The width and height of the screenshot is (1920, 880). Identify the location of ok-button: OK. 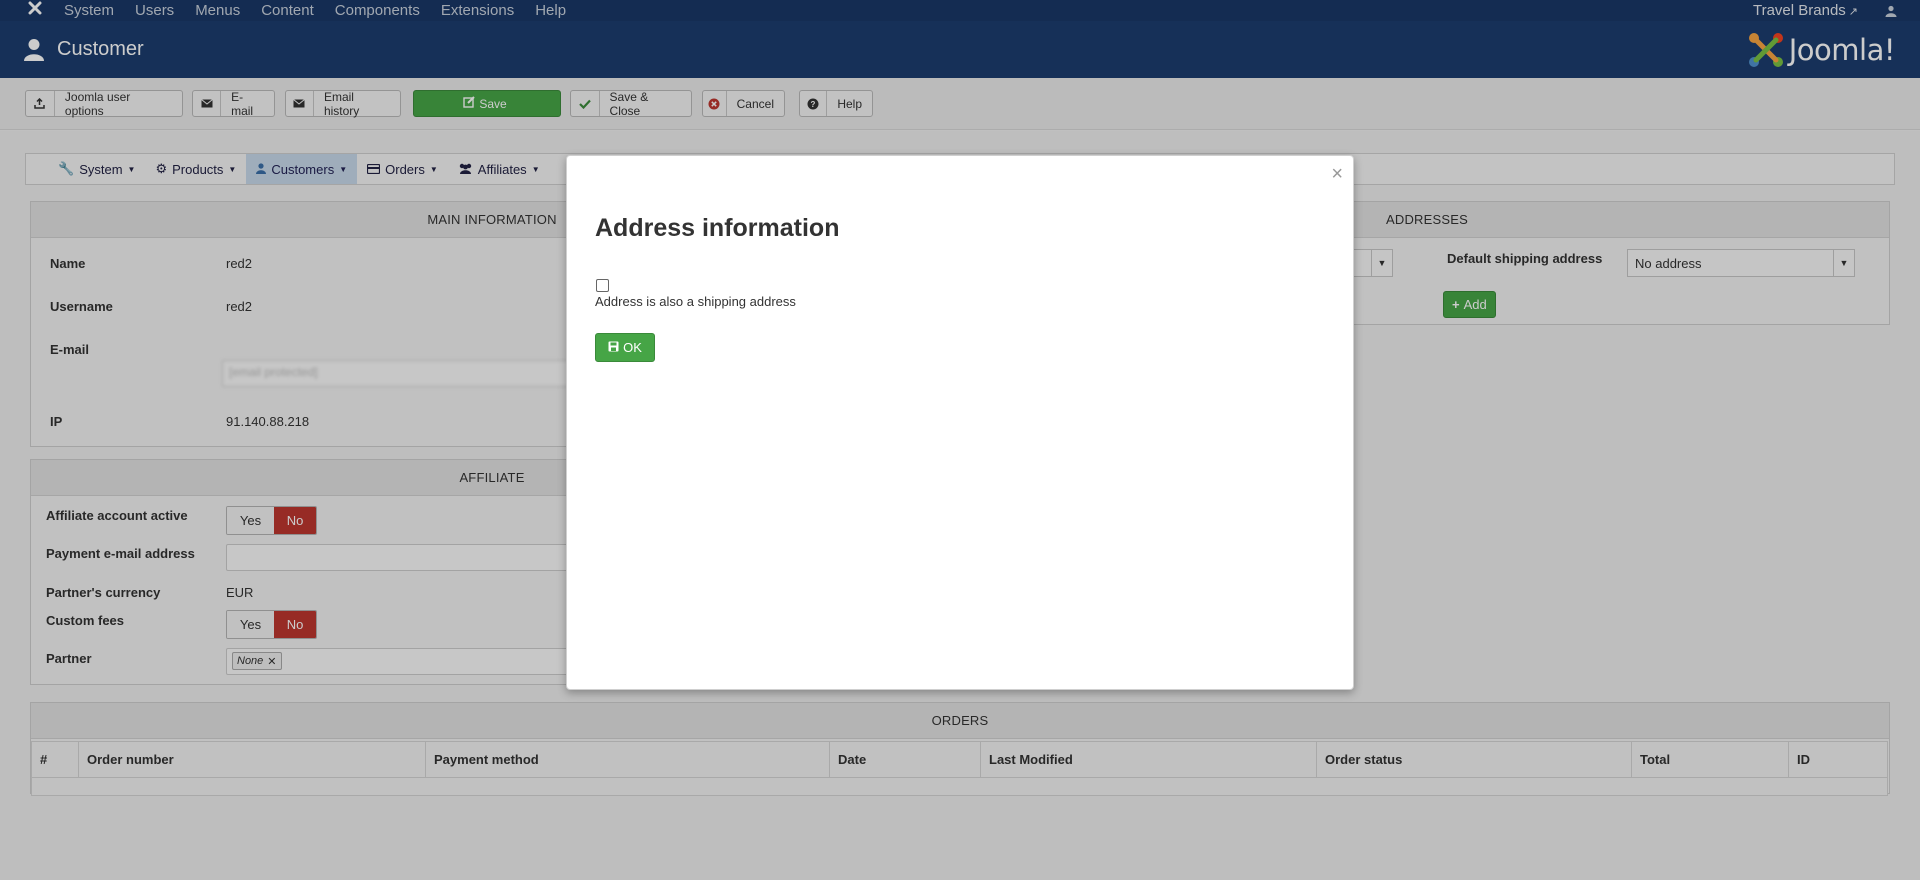
(625, 347).